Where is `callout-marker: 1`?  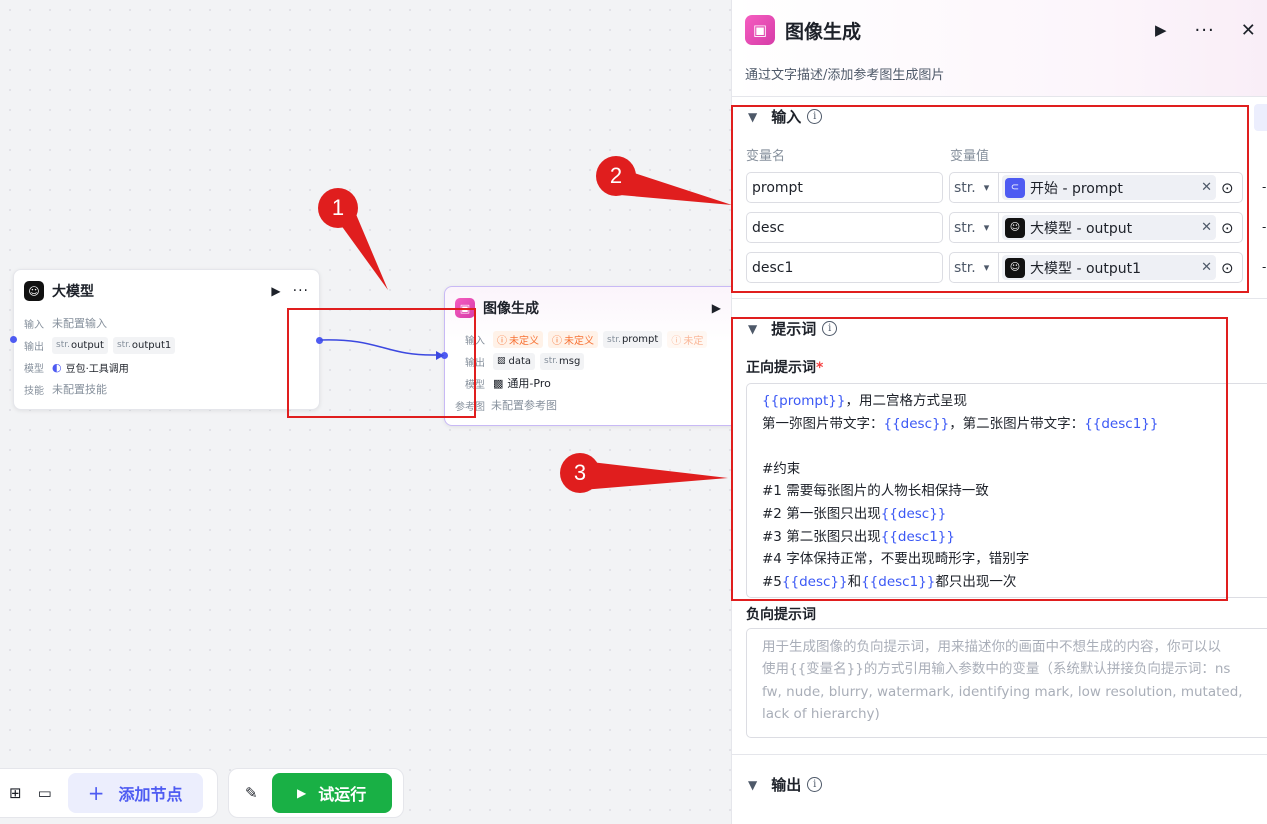 callout-marker: 1 is located at coordinates (338, 208).